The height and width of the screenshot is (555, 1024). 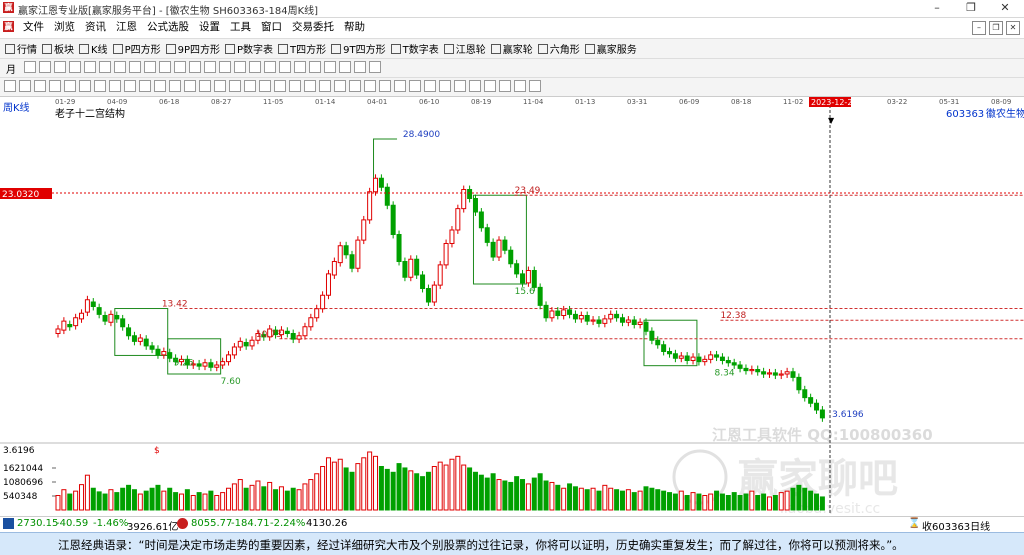 I want to click on menu-item-6: 工具, so click(x=240, y=27).